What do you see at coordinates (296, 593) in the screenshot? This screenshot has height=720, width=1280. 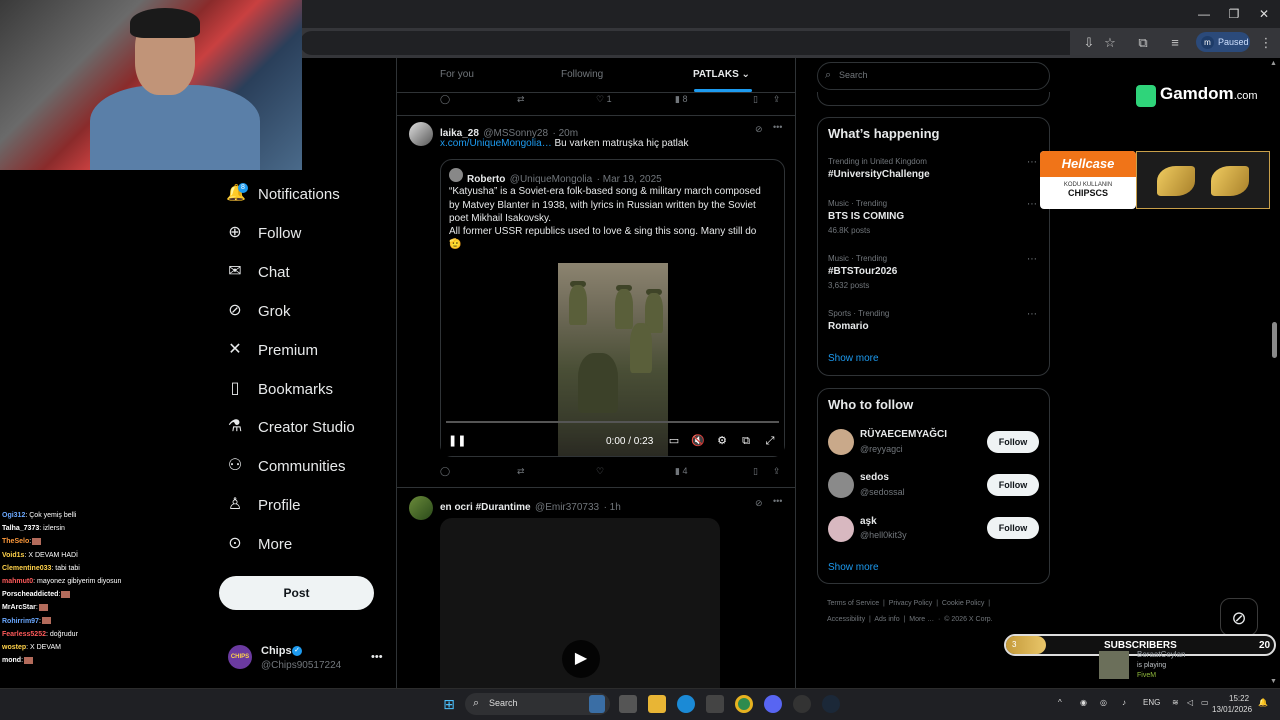 I see `post-button: Post` at bounding box center [296, 593].